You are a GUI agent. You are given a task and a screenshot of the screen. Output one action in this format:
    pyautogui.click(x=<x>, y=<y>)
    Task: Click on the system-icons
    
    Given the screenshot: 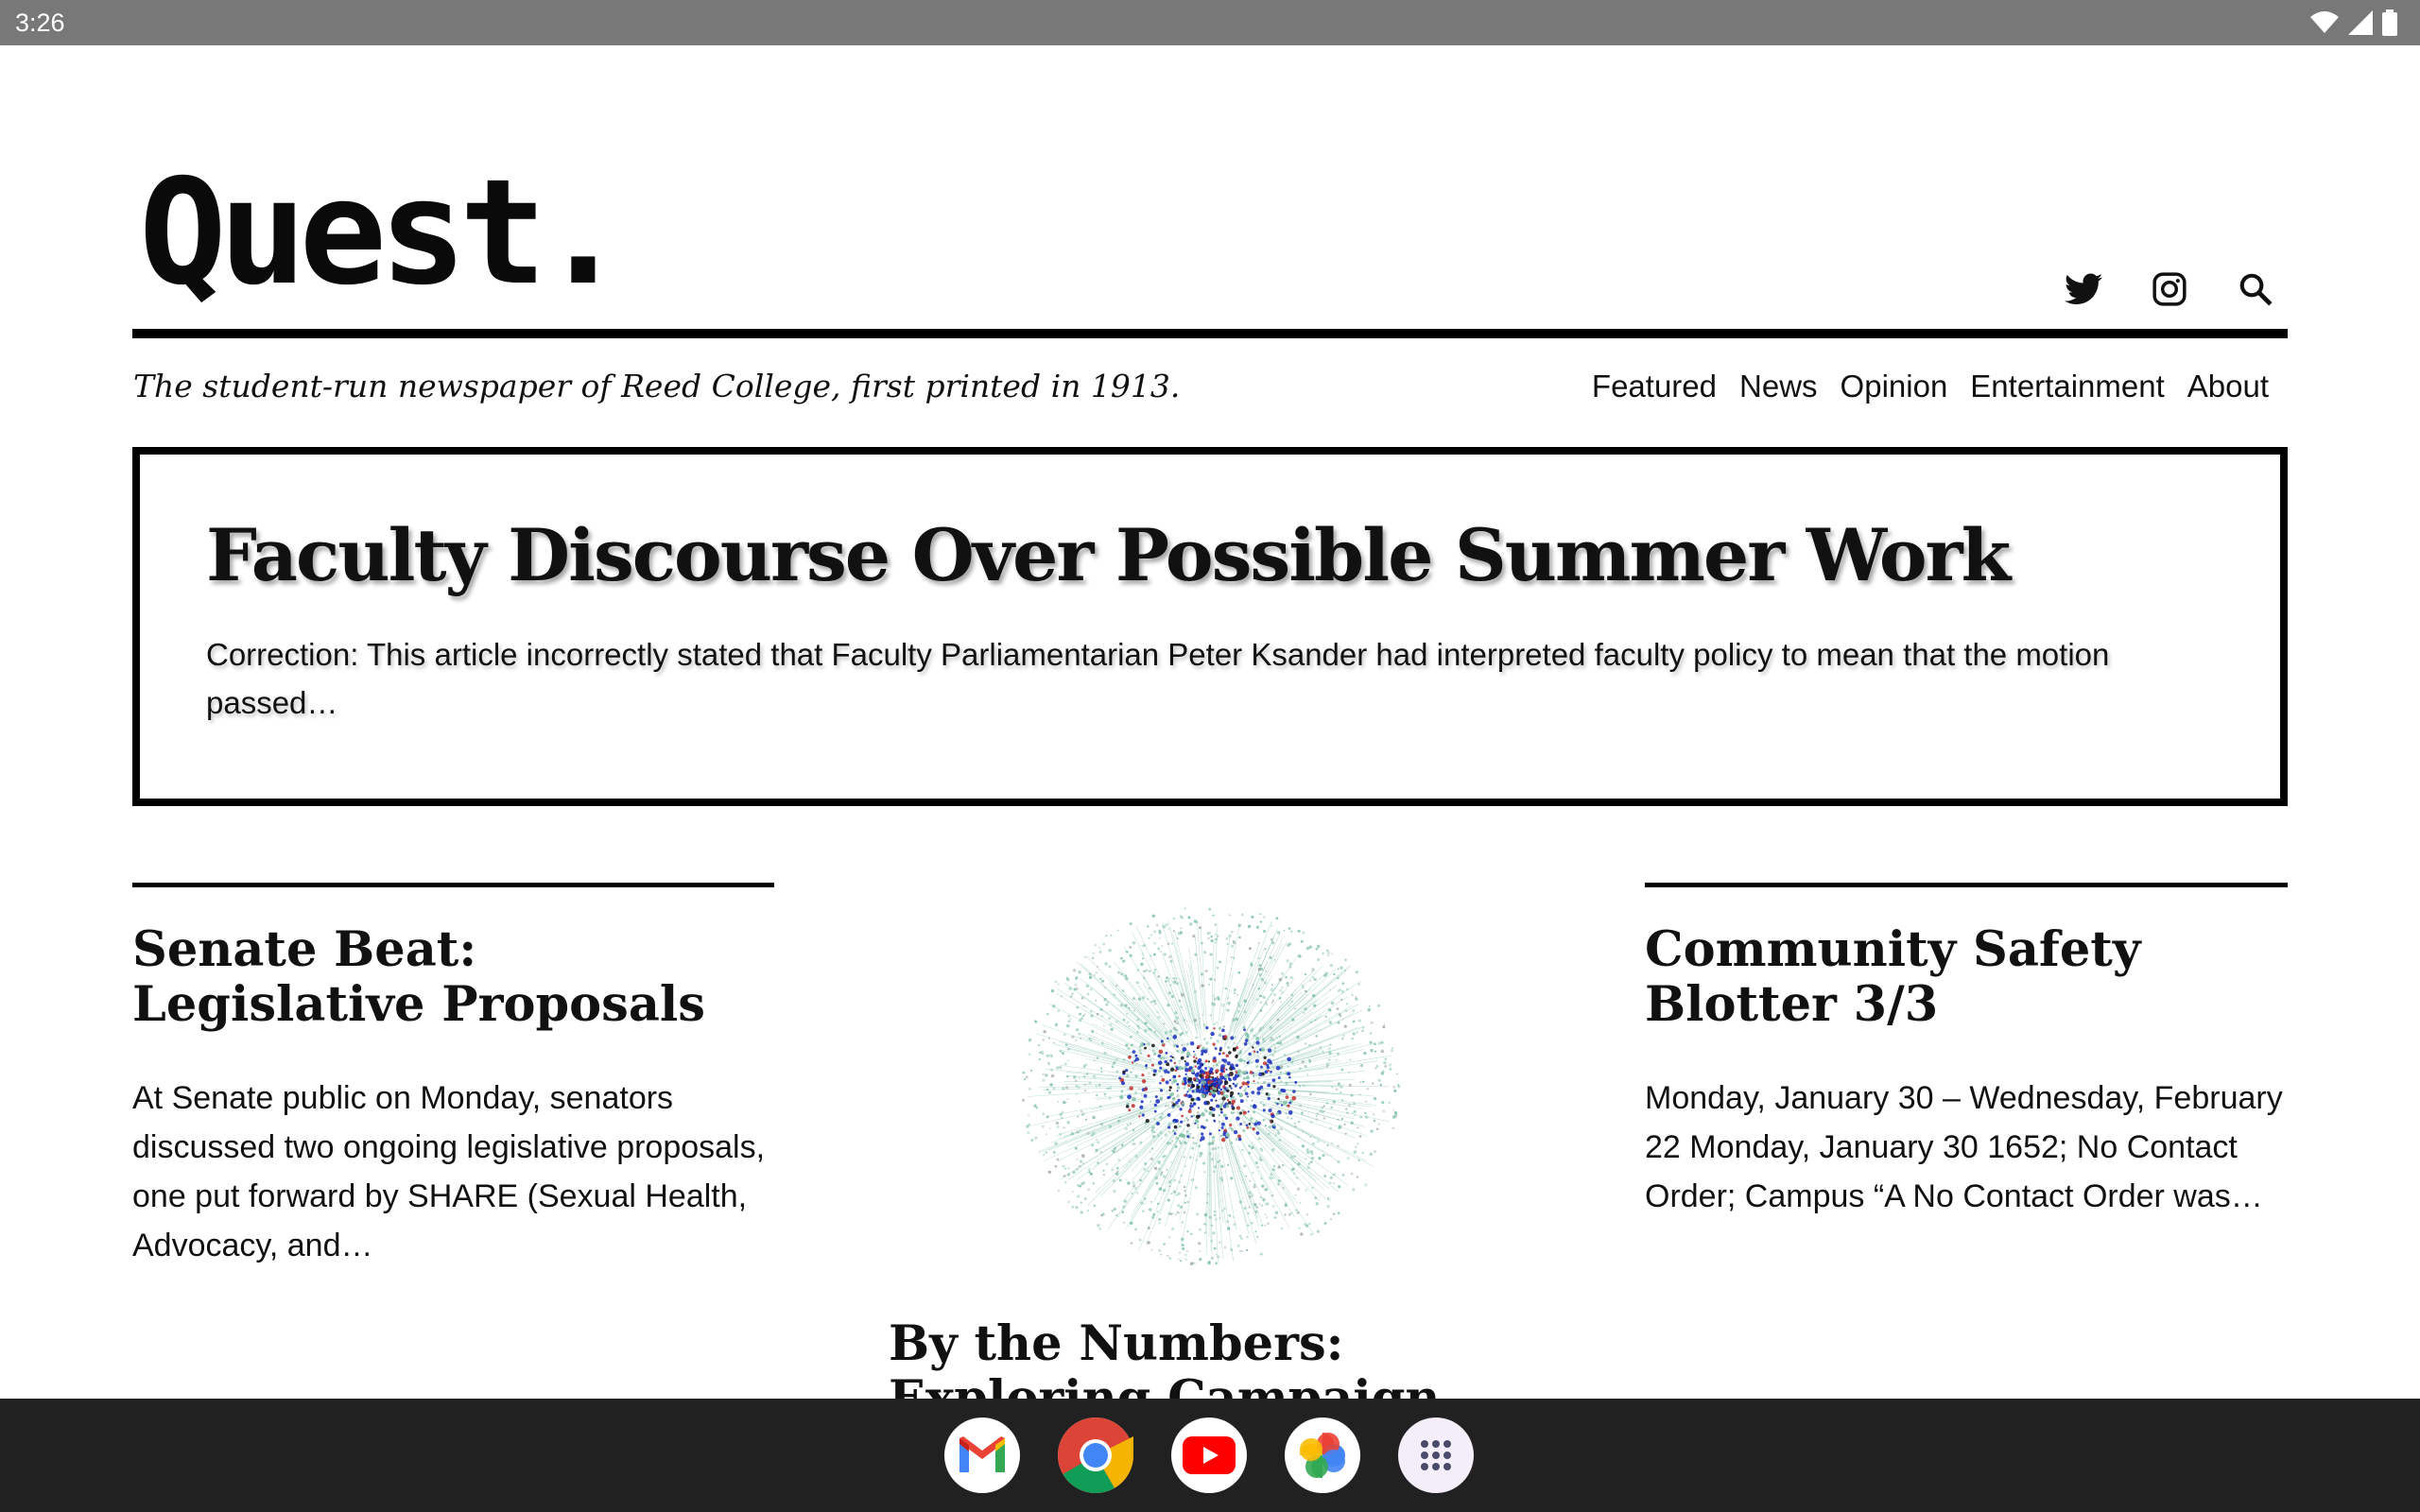 What is the action you would take?
    pyautogui.click(x=2353, y=22)
    